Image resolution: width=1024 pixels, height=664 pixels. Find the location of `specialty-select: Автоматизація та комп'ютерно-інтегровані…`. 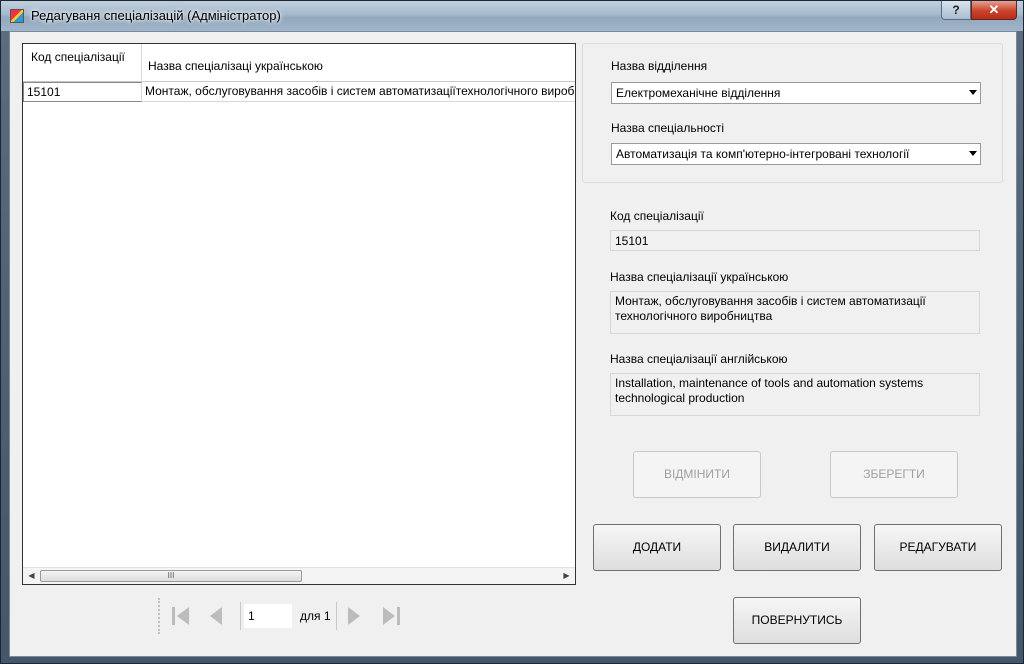

specialty-select: Автоматизація та комп'ютерно-інтегровані… is located at coordinates (796, 154).